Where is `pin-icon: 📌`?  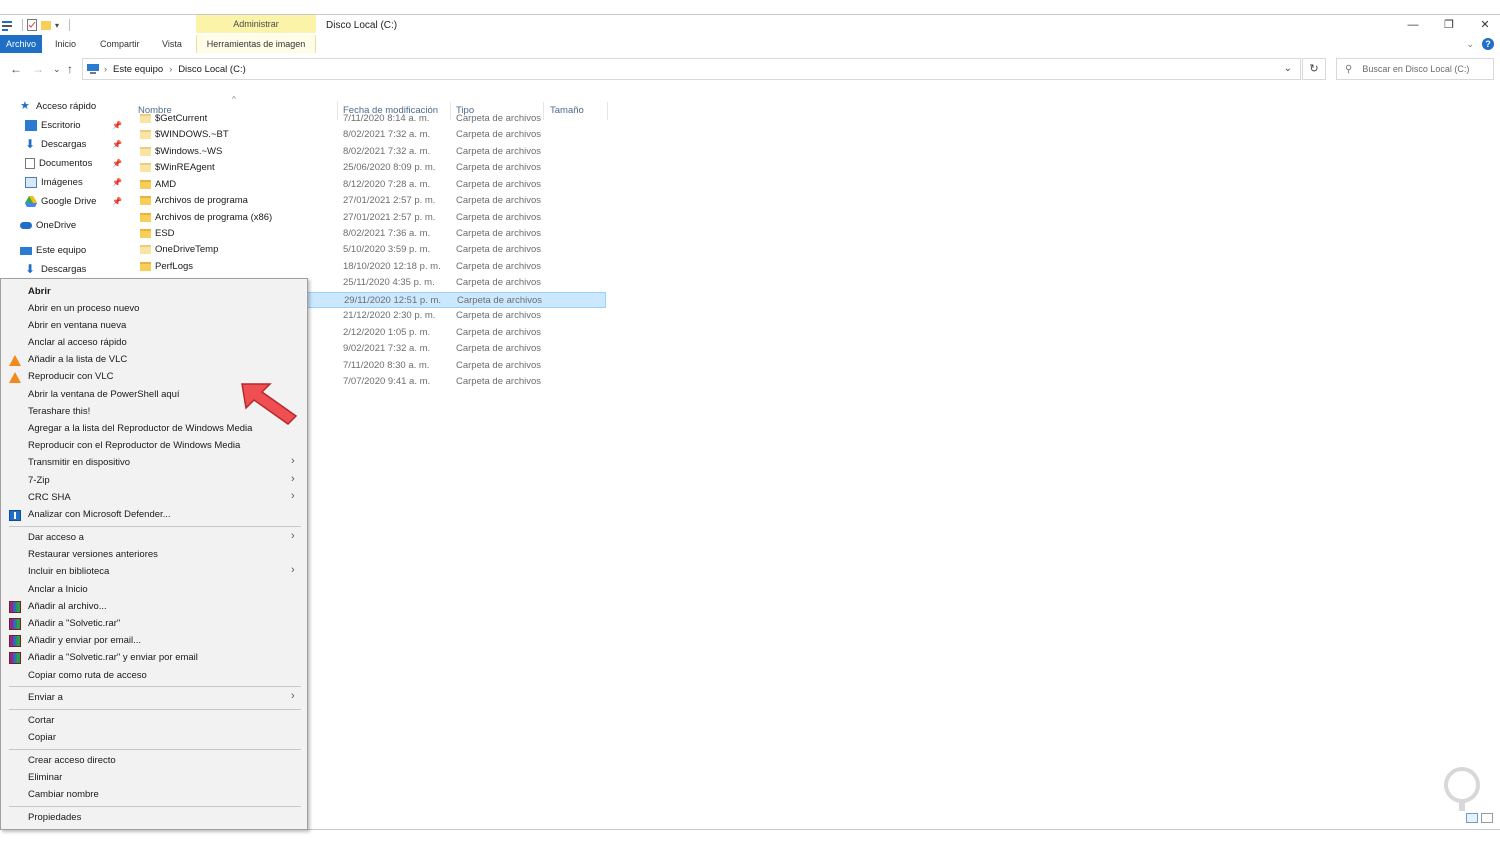 pin-icon: 📌 is located at coordinates (117, 201).